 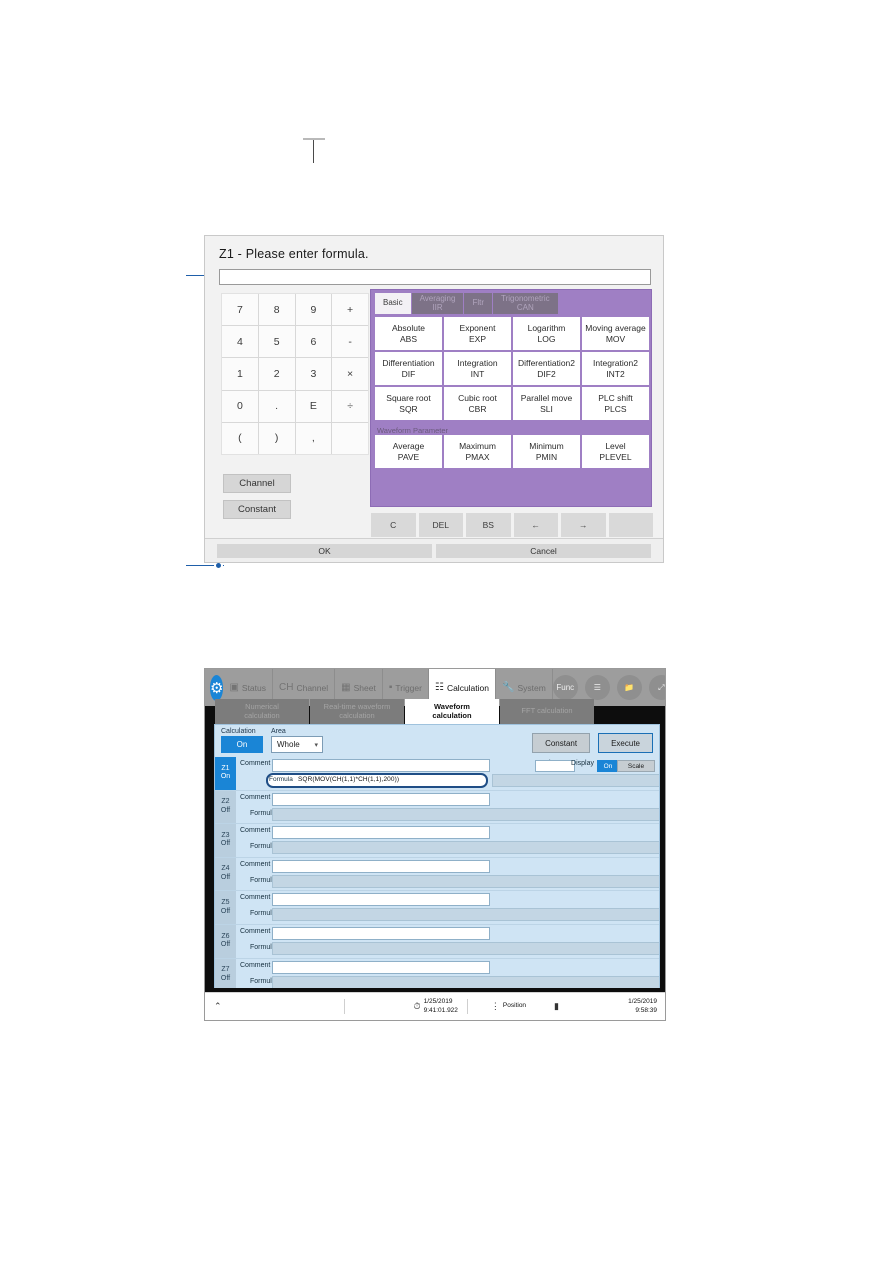 What do you see at coordinates (313, 374) in the screenshot?
I see `key-3: 3` at bounding box center [313, 374].